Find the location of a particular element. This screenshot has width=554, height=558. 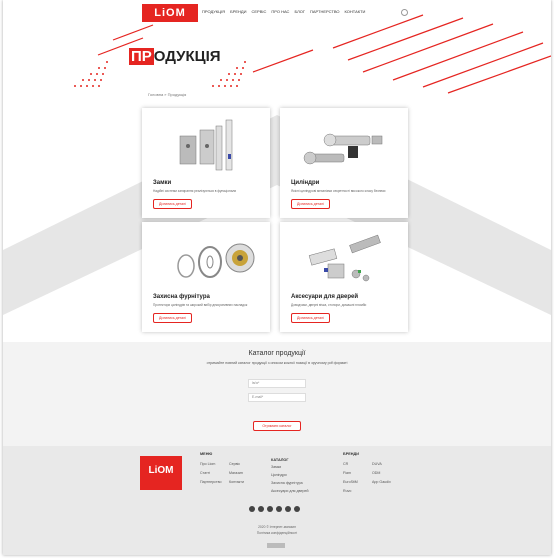

catalog-title: Каталог продукції is located at coordinates (277, 353).